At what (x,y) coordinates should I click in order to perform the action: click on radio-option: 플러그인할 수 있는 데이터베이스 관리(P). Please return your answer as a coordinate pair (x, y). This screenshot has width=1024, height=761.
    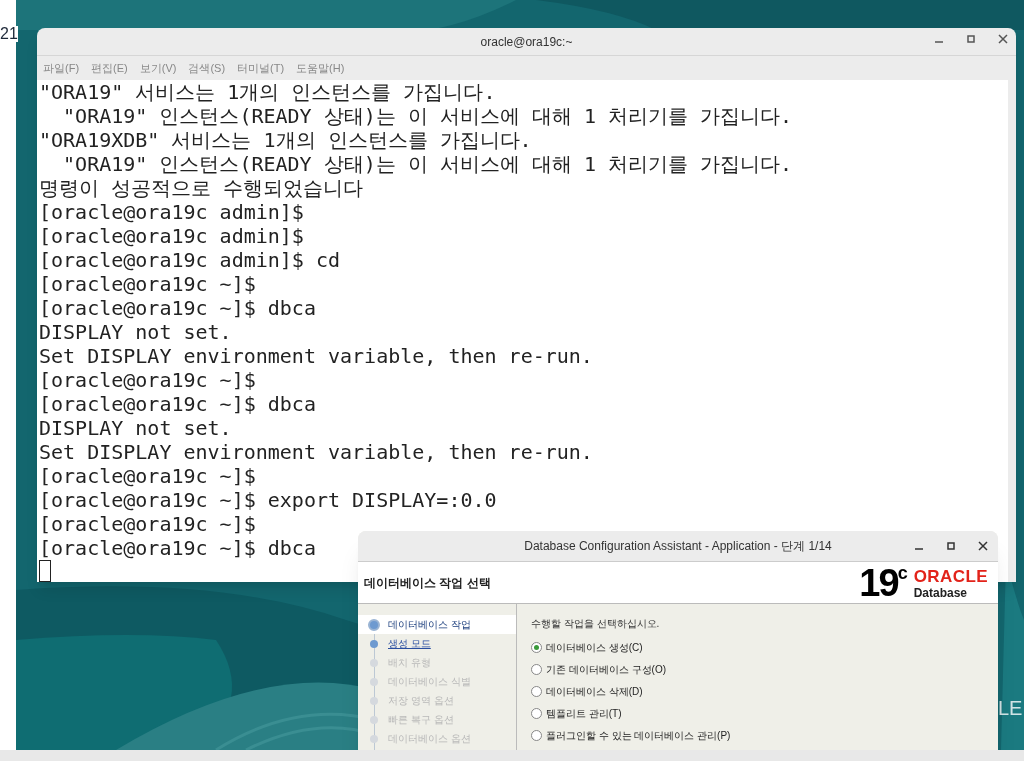
    Looking at the image, I should click on (764, 735).